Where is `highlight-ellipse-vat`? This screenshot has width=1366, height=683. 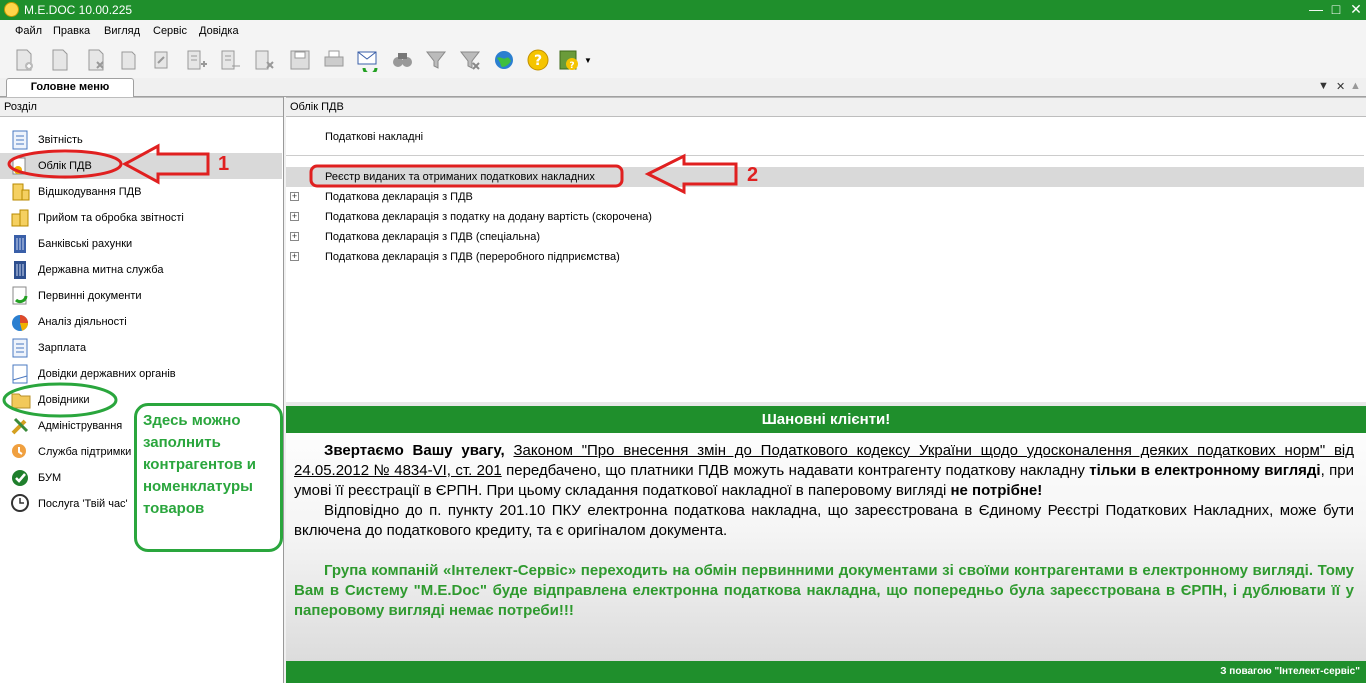
highlight-ellipse-vat is located at coordinates (65, 164).